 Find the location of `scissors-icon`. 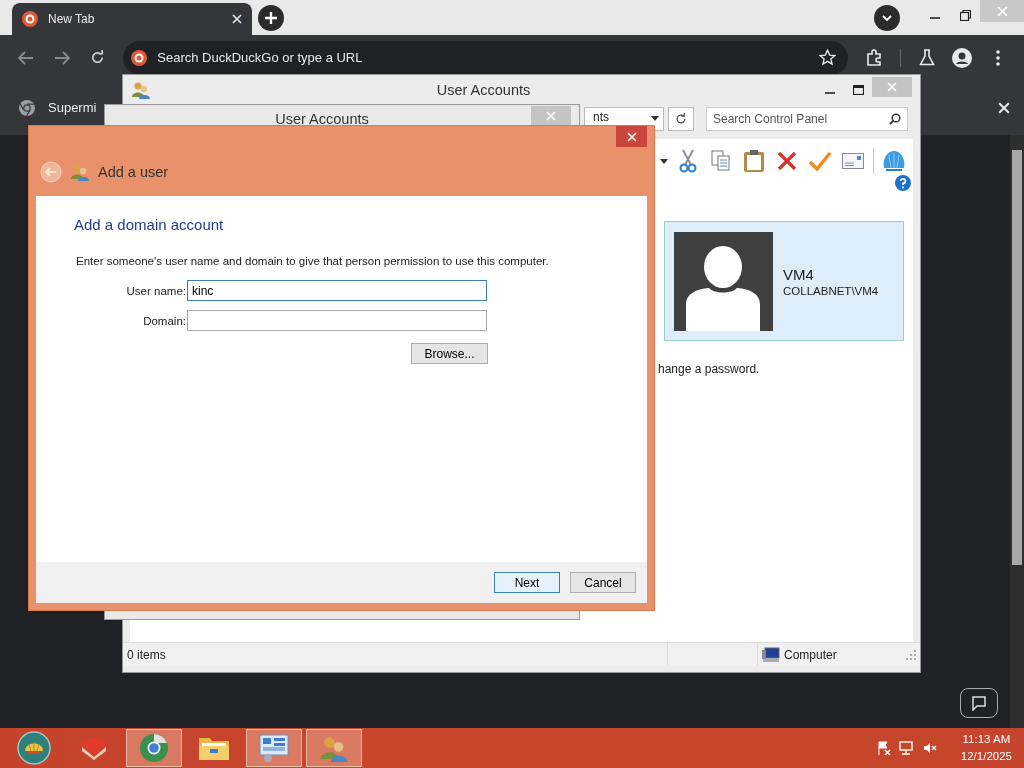

scissors-icon is located at coordinates (688, 161).